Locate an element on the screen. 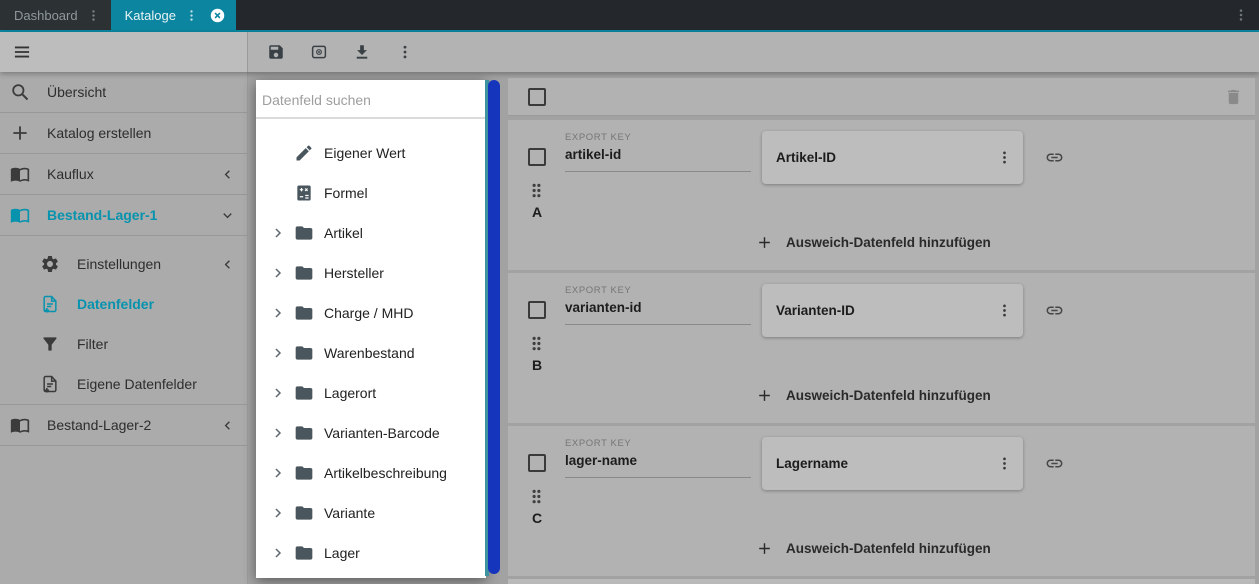 The height and width of the screenshot is (584, 1259). sidebar-item-eigene-datenfelder: Eigene Datenfelder is located at coordinates (123, 384).